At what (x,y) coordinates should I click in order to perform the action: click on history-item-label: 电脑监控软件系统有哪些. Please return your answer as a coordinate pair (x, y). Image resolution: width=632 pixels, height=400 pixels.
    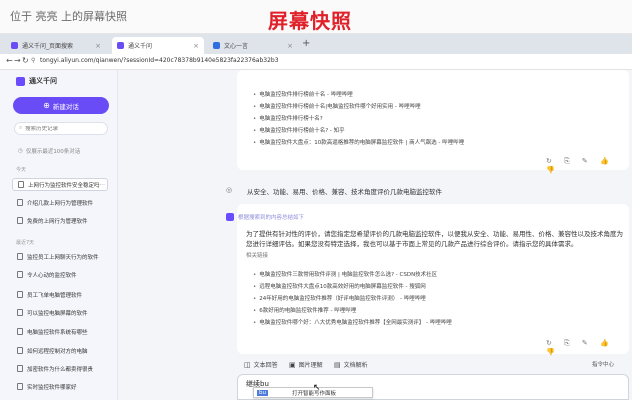
    Looking at the image, I should click on (57, 332).